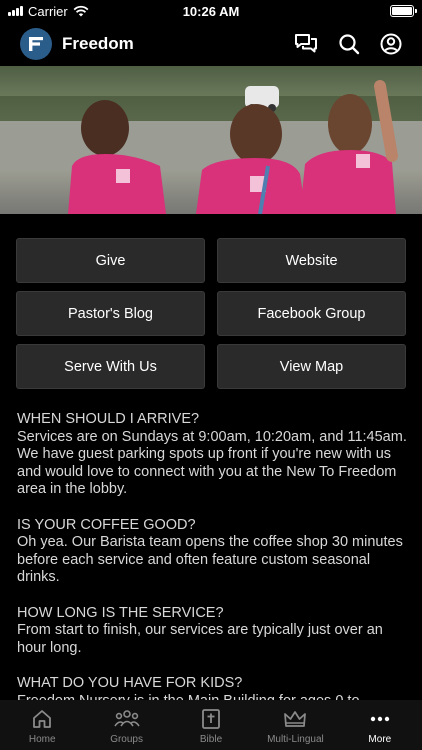 This screenshot has height=750, width=422. What do you see at coordinates (311, 313) in the screenshot?
I see `facebook-group-button: Facebook Group` at bounding box center [311, 313].